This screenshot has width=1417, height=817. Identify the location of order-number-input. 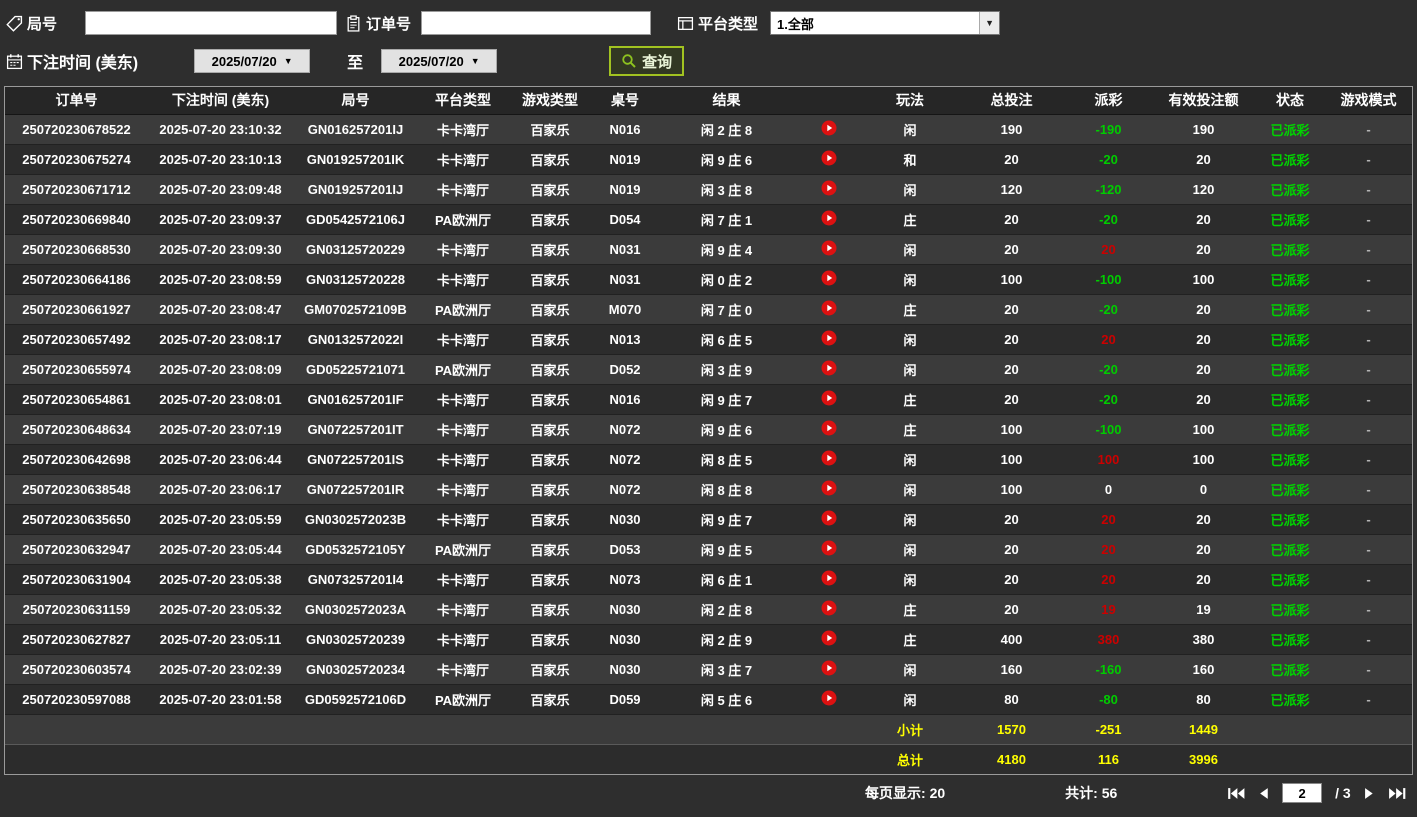
(536, 23).